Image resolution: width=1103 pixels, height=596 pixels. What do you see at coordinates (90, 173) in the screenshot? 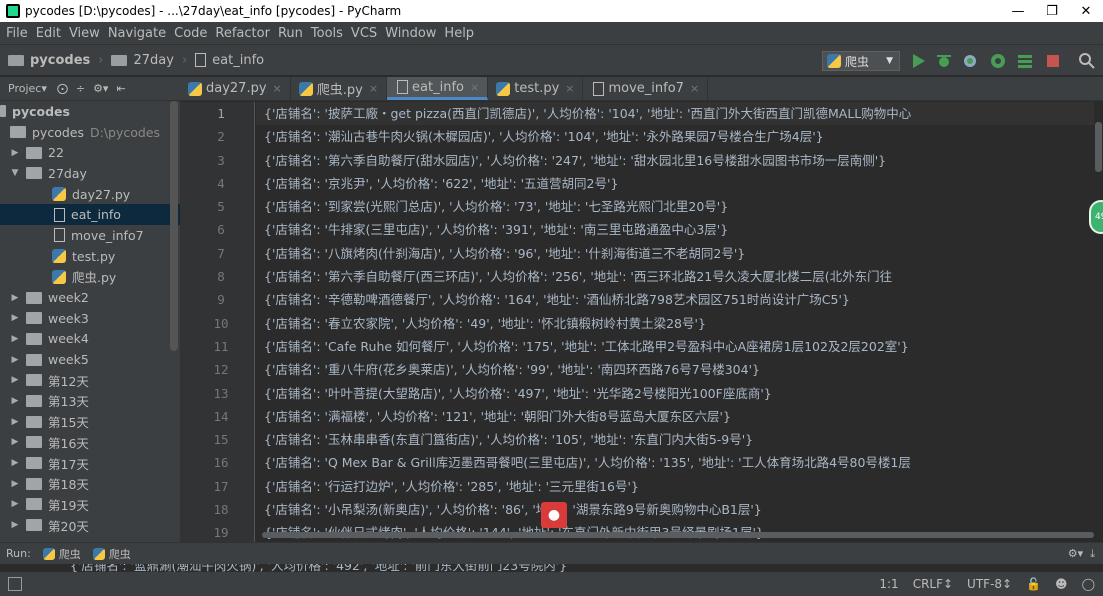
I see `tree-item: ▼ 27day` at bounding box center [90, 173].